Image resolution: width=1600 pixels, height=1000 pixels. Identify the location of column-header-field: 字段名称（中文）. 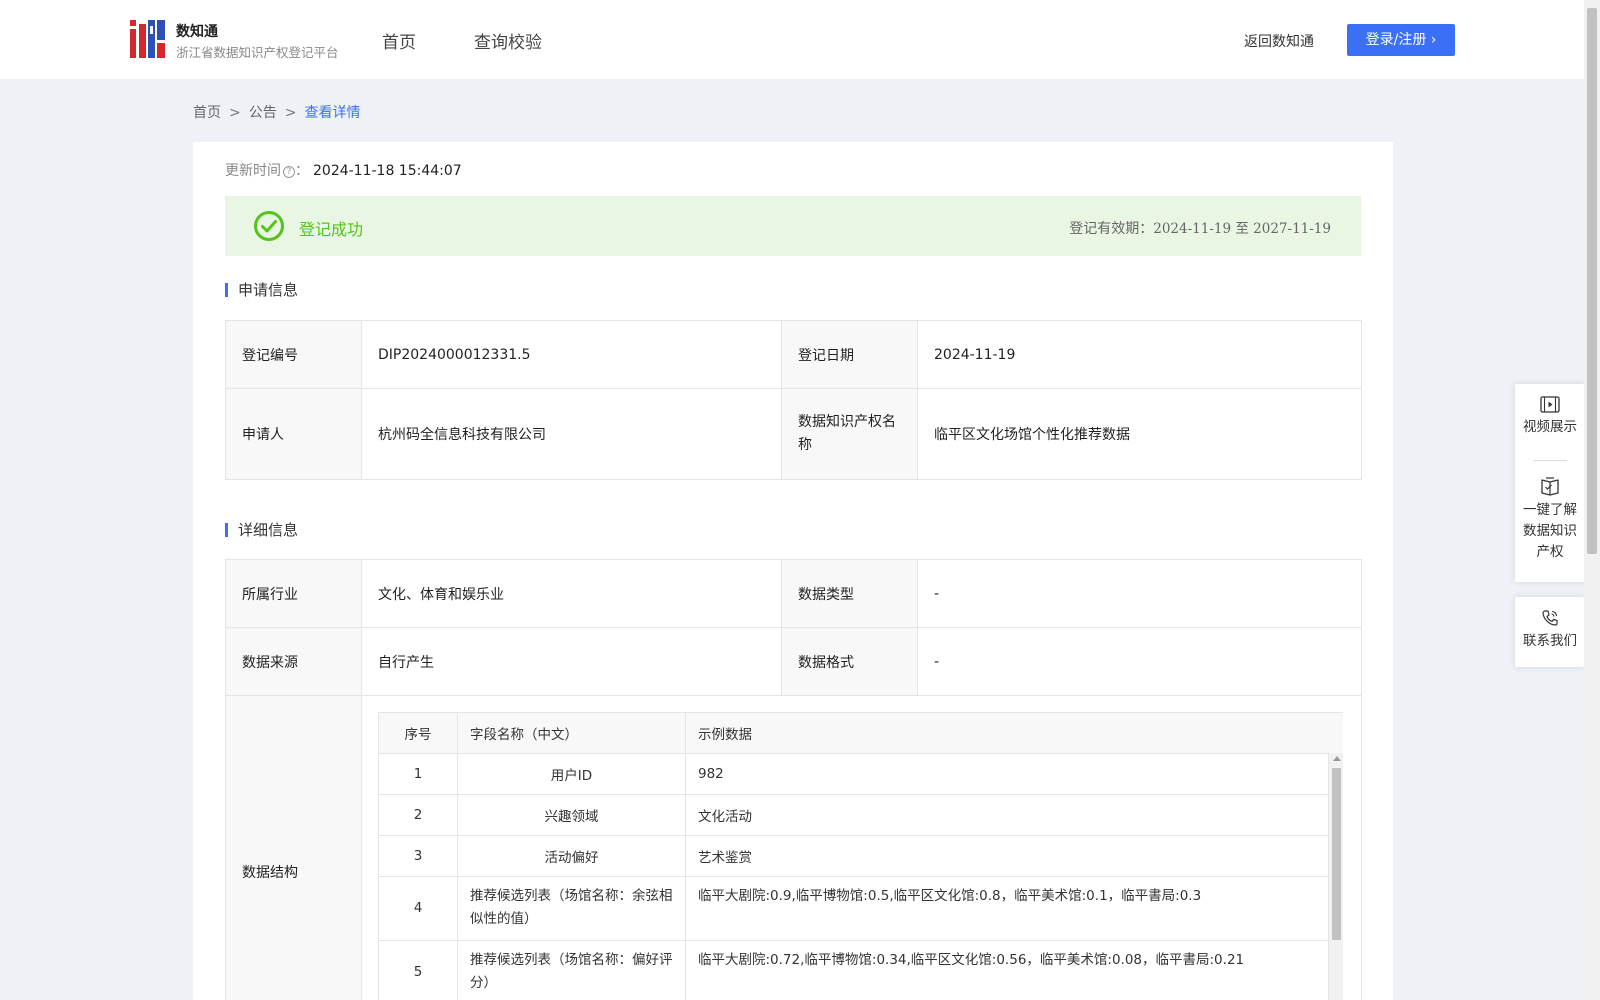
(571, 733).